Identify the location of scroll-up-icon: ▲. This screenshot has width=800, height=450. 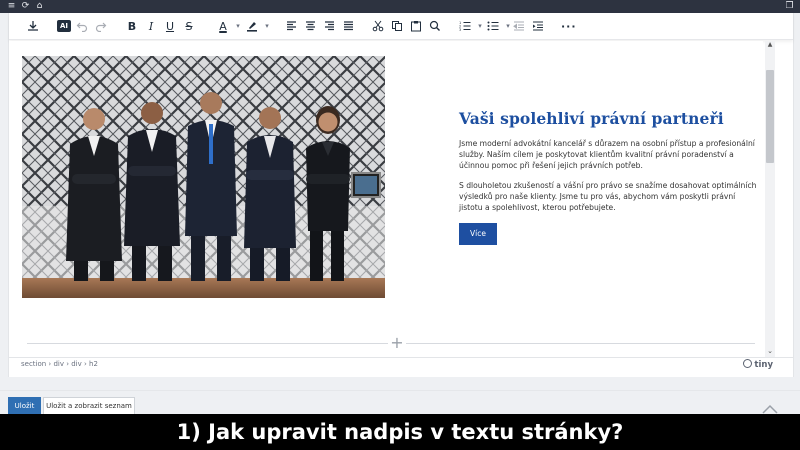
(770, 45).